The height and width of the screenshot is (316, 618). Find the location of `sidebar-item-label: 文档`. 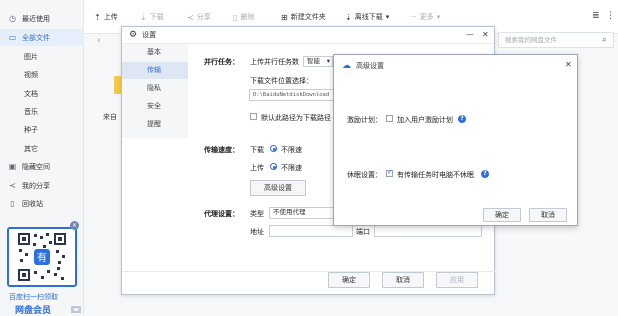

sidebar-item-label: 文档 is located at coordinates (31, 93).